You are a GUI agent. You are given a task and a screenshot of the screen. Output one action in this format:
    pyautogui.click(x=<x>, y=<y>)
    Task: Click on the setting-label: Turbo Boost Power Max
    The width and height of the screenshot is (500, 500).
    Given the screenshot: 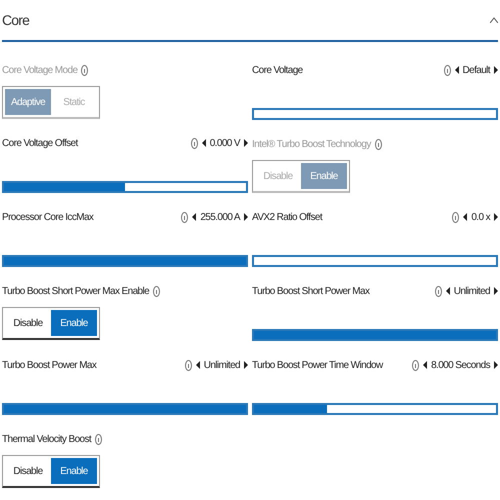 What is the action you would take?
    pyautogui.click(x=49, y=365)
    